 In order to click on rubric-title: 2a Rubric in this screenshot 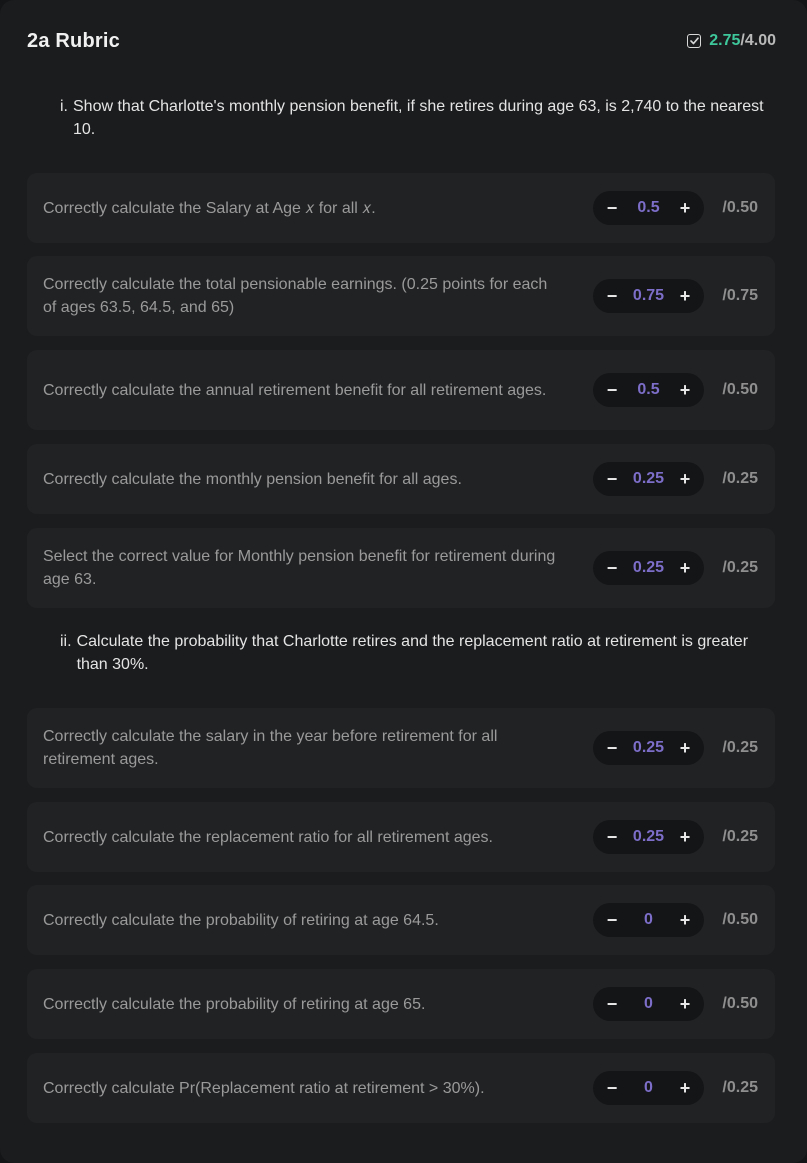, I will do `click(73, 40)`.